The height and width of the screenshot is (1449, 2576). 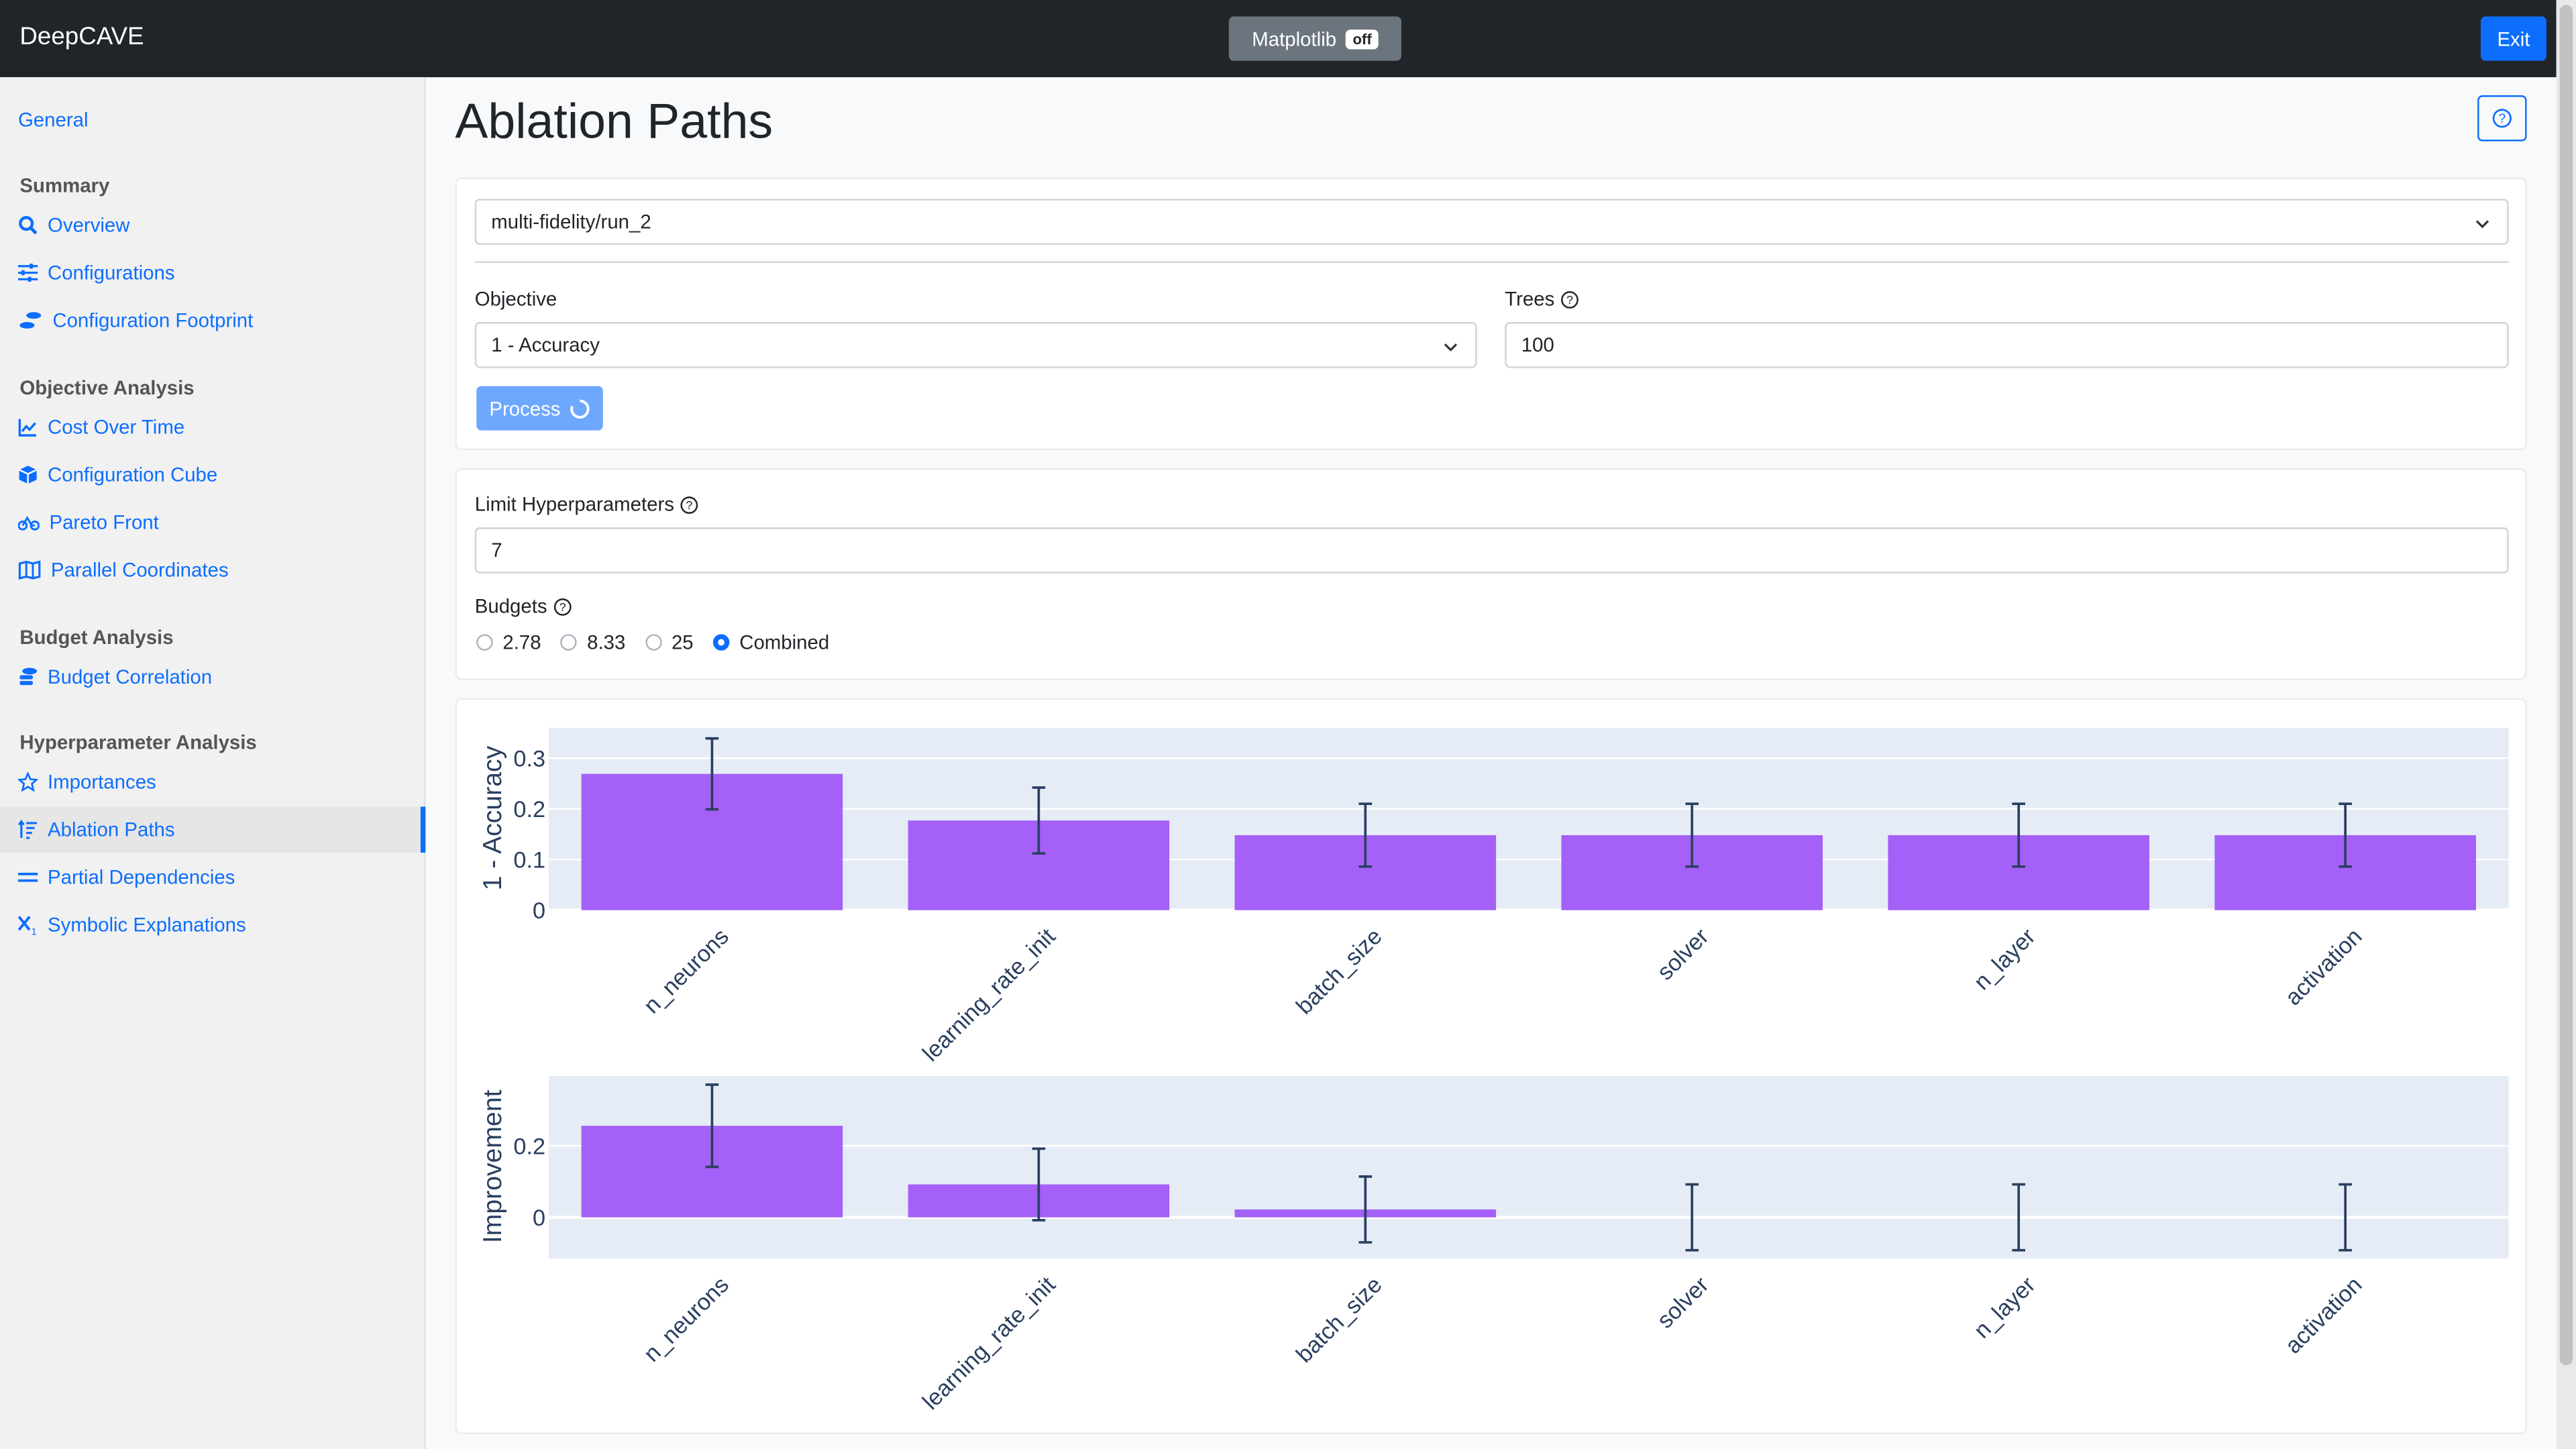 I want to click on sidebar-item-cost-over-time: Cost Over Time, so click(x=212, y=427).